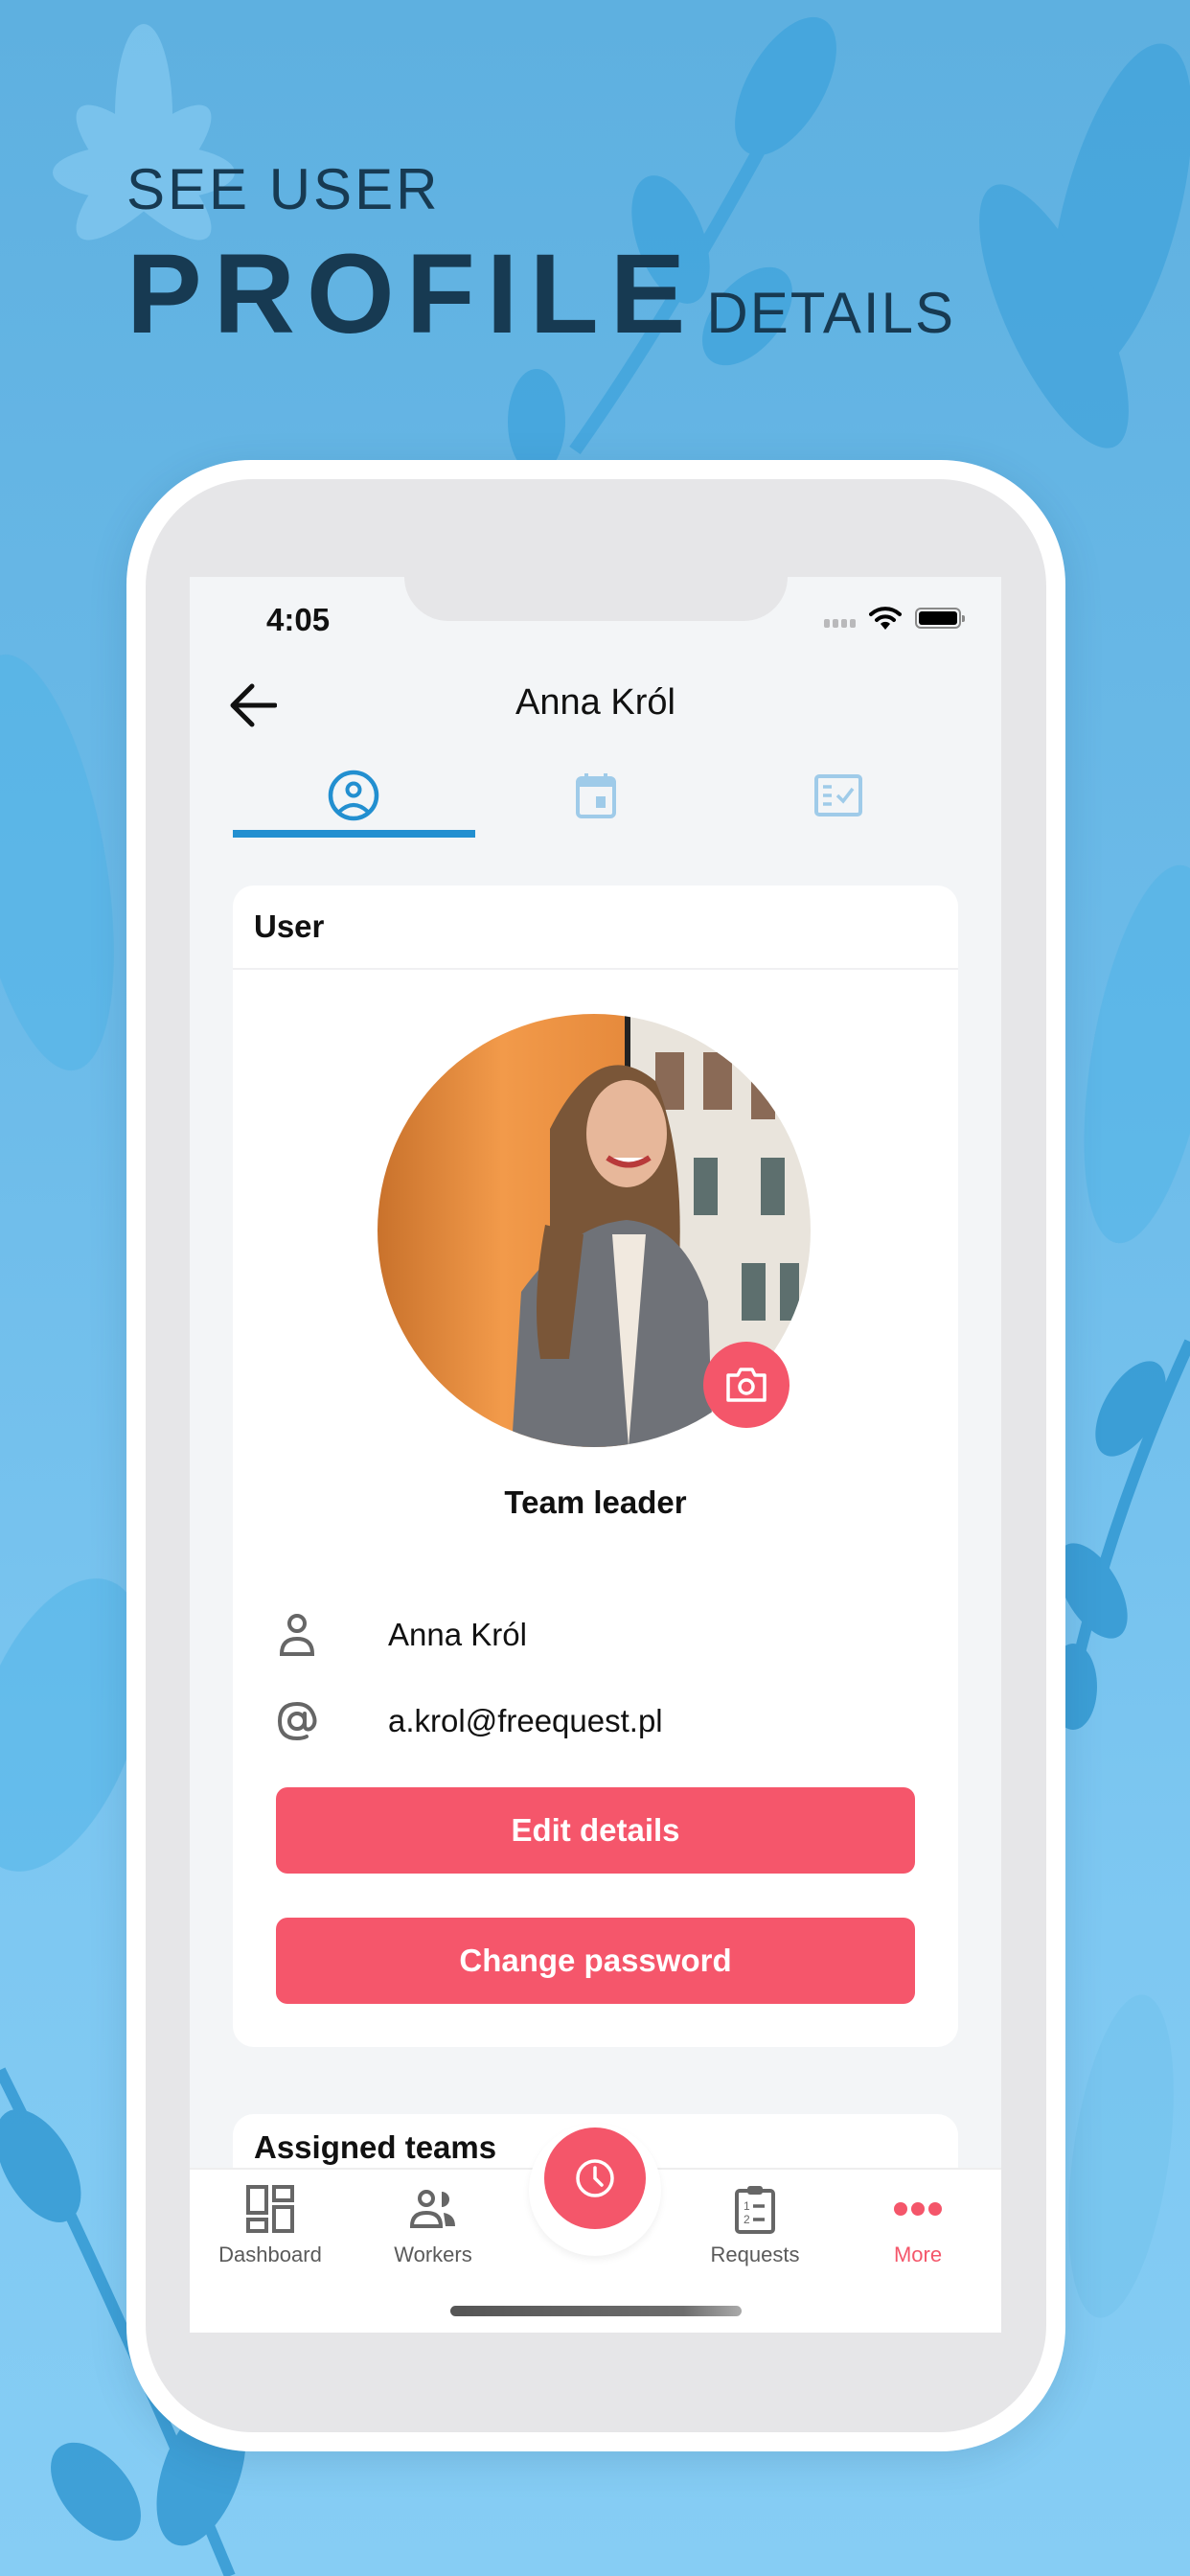 The width and height of the screenshot is (1190, 2576). I want to click on change-password-button: Change password, so click(595, 1961).